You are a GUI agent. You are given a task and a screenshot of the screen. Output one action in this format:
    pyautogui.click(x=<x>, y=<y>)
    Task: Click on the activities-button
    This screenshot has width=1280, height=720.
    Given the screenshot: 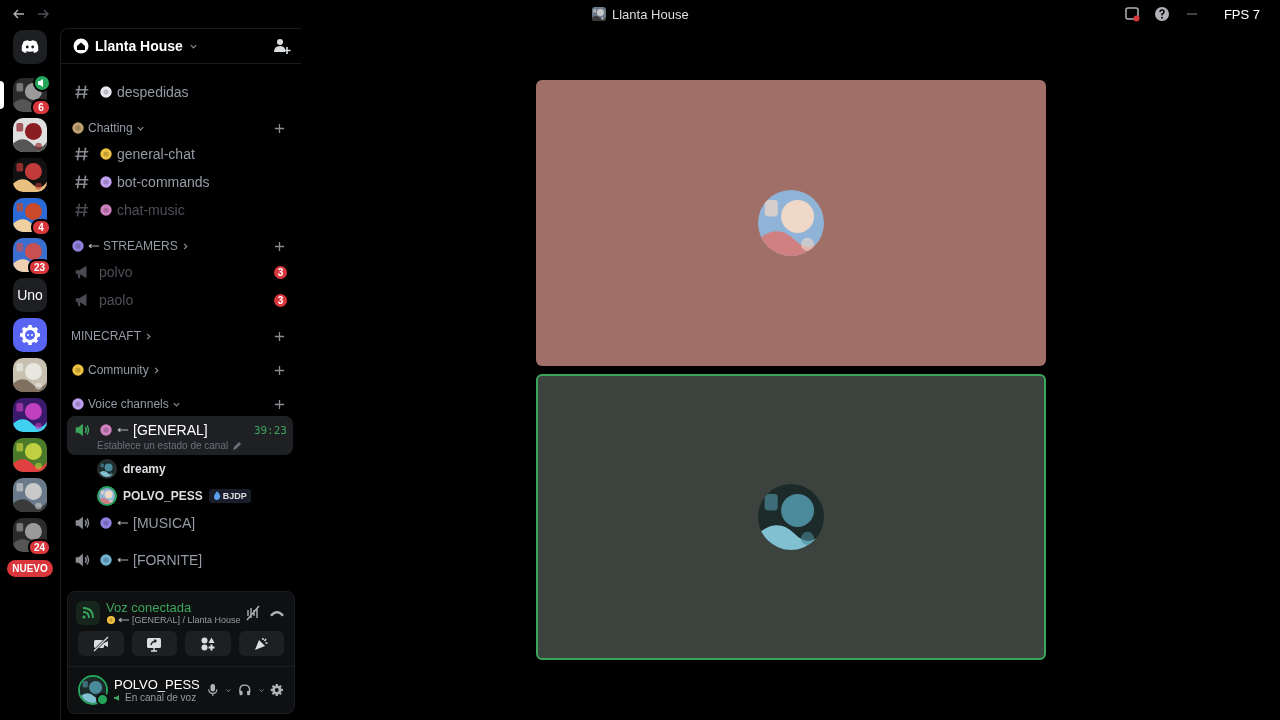 What is the action you would take?
    pyautogui.click(x=208, y=643)
    